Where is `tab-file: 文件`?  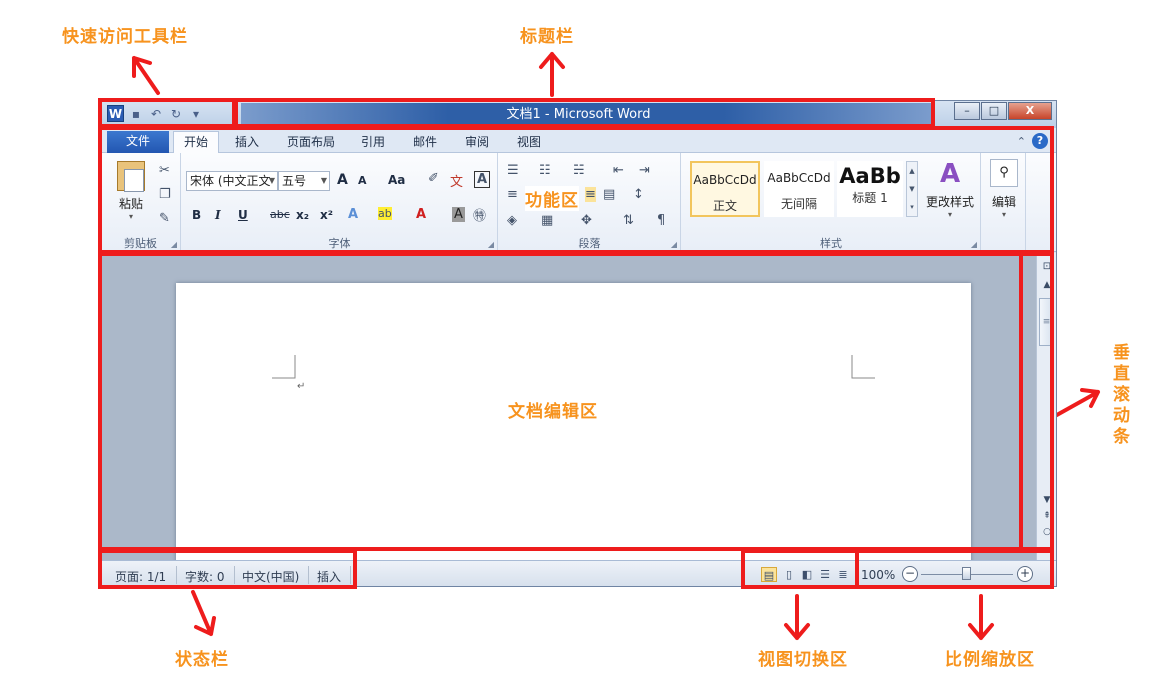 tab-file: 文件 is located at coordinates (138, 142).